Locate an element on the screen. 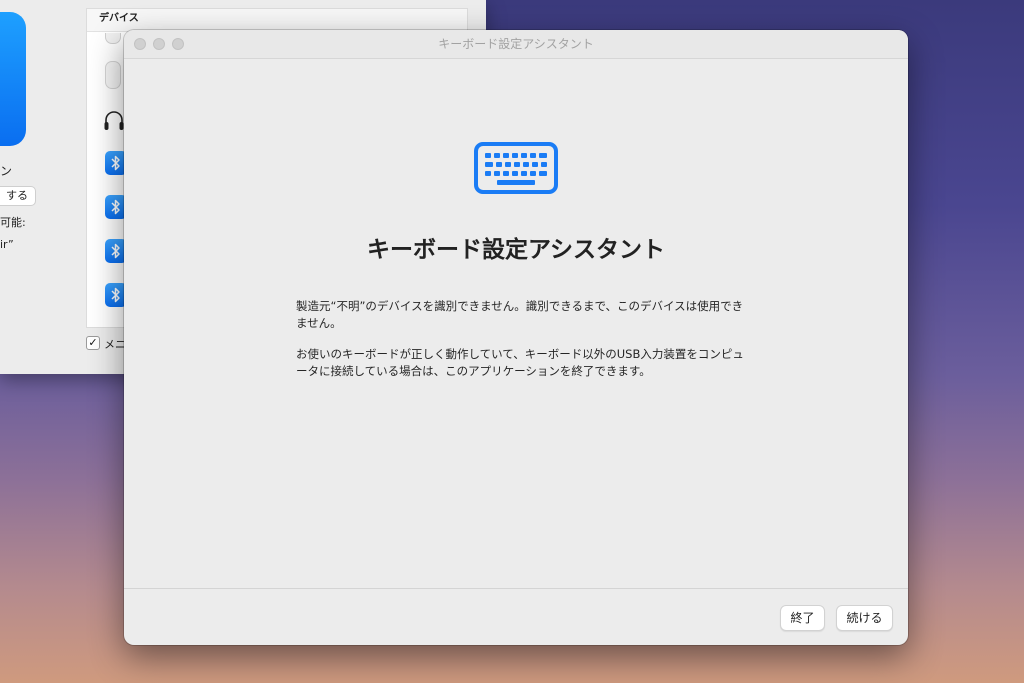  discoverable-label: 可能: is located at coordinates (13, 222).